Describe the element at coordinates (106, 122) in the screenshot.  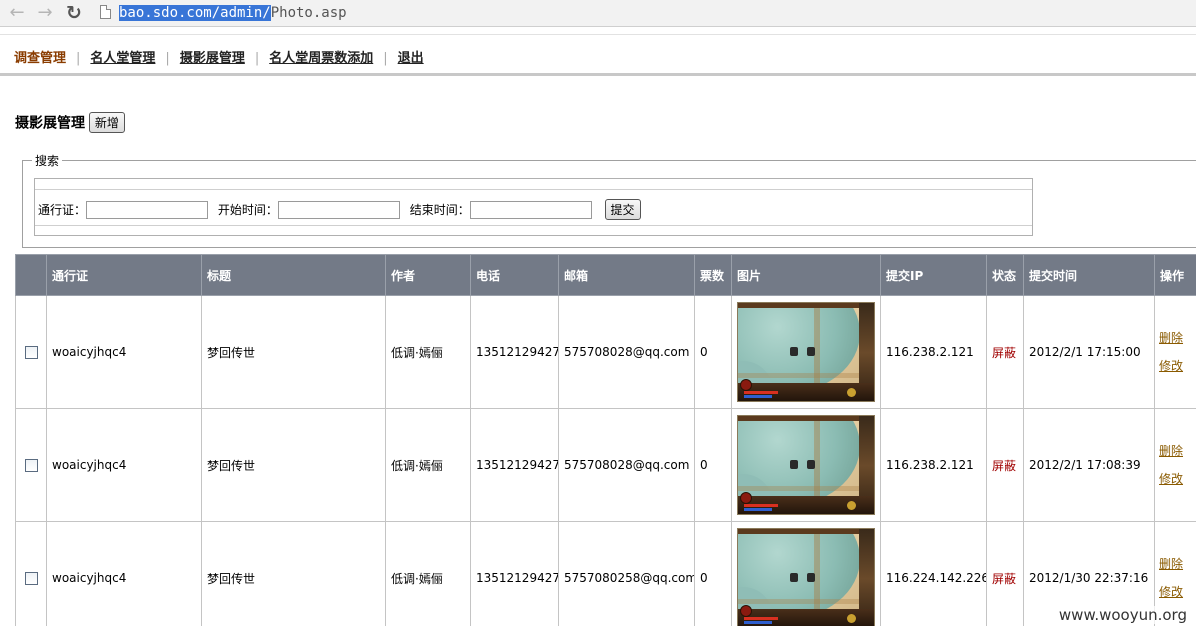
I see `add-button: 新增` at that location.